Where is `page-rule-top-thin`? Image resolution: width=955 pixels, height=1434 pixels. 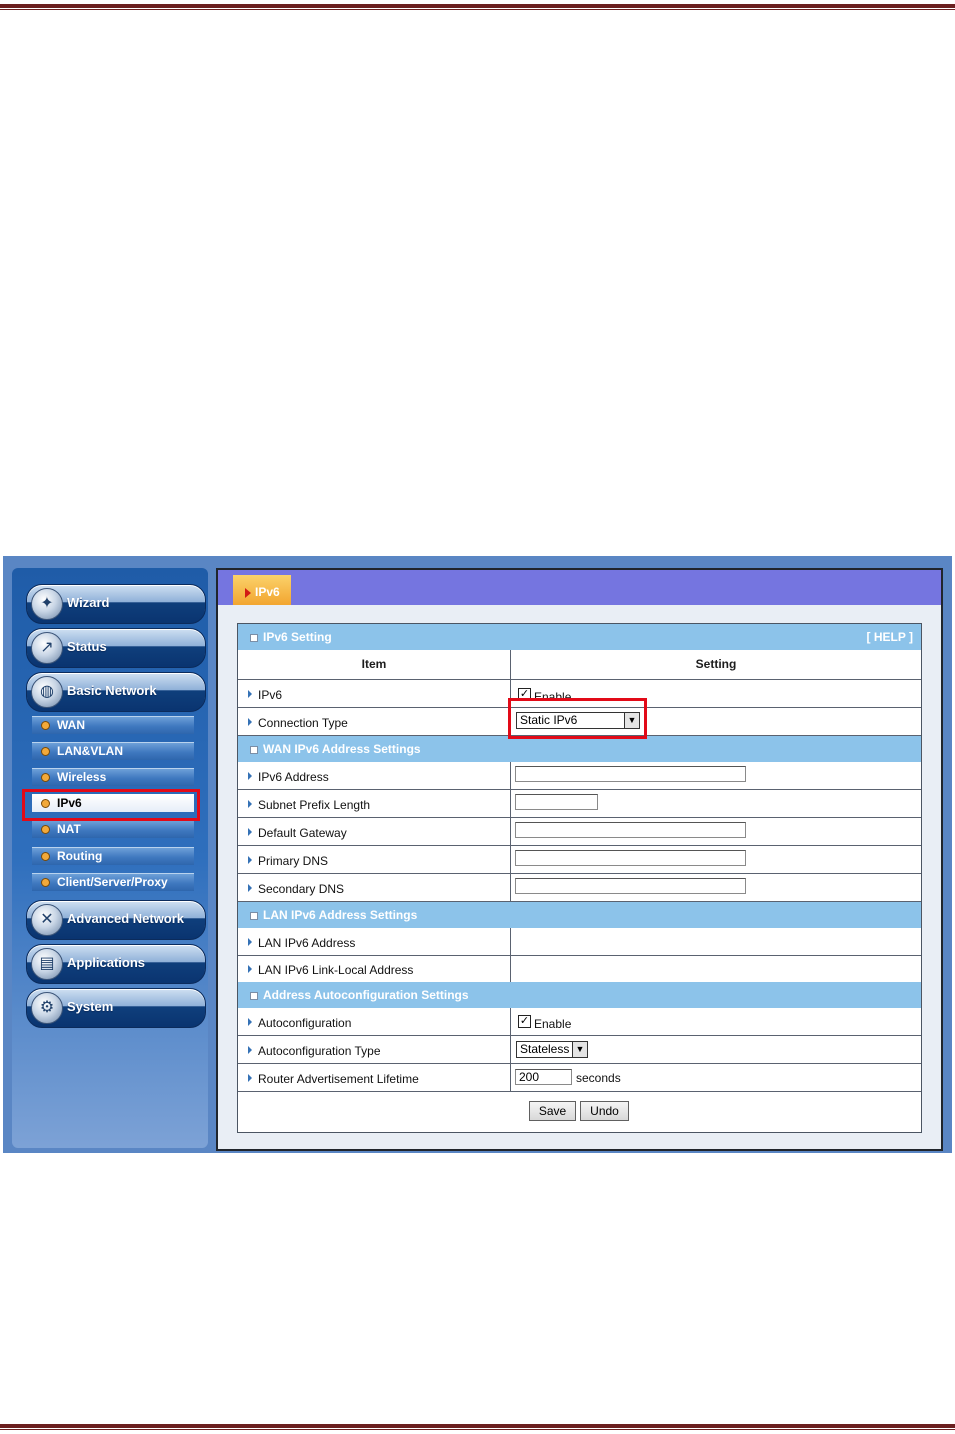 page-rule-top-thin is located at coordinates (477, 9).